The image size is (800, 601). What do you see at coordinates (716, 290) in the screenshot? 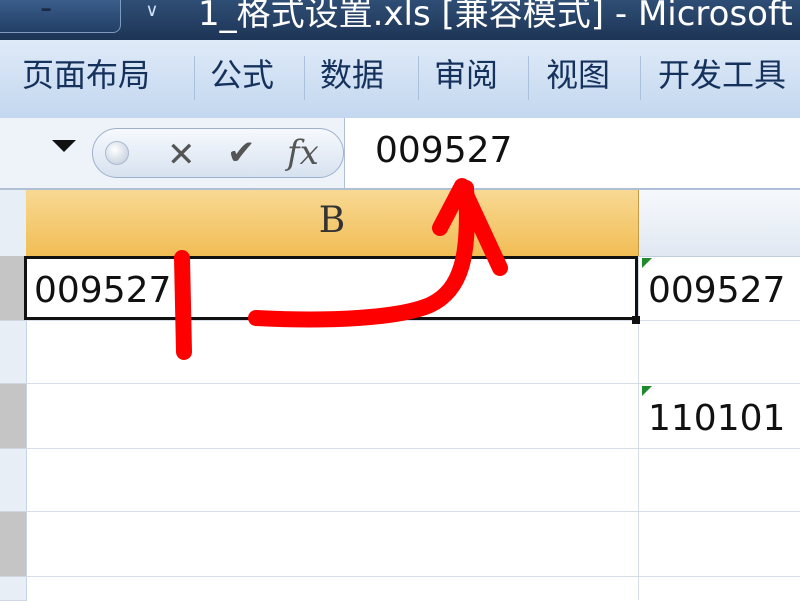
I see `cell-c-row1: 009527` at bounding box center [716, 290].